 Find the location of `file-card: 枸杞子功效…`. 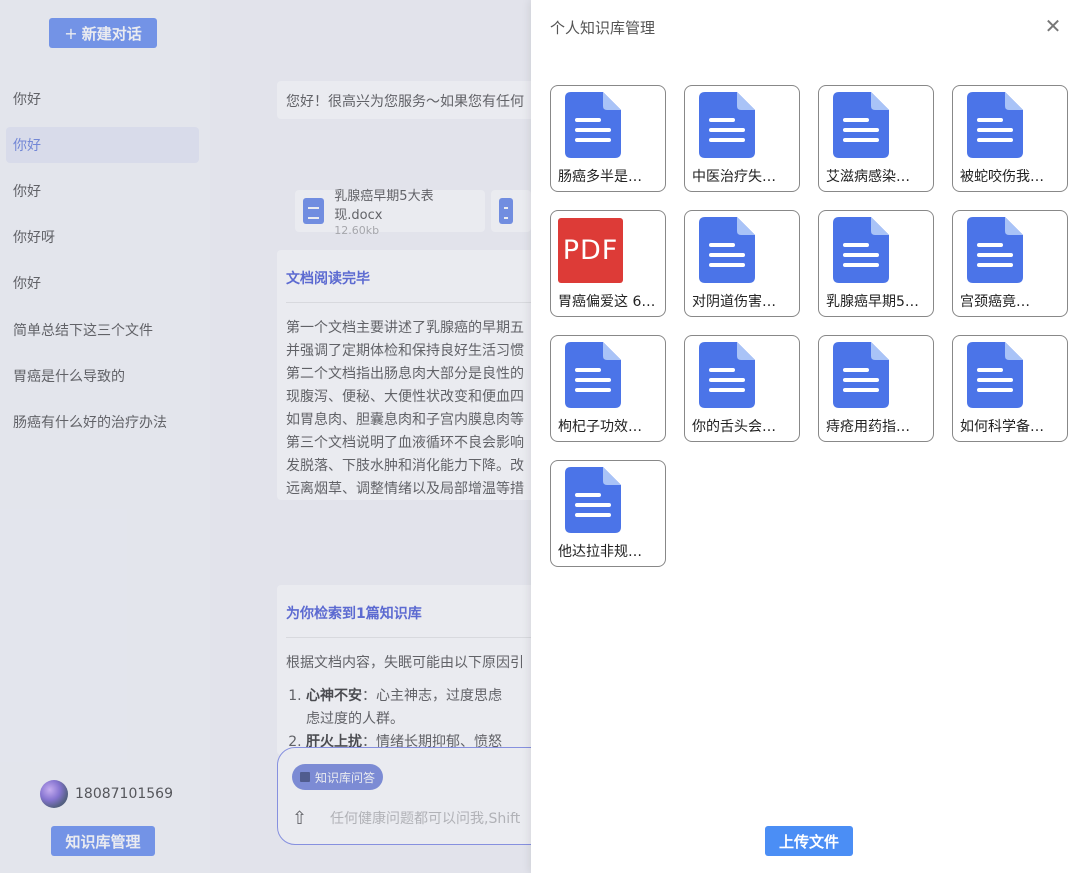

file-card: 枸杞子功效… is located at coordinates (608, 388).